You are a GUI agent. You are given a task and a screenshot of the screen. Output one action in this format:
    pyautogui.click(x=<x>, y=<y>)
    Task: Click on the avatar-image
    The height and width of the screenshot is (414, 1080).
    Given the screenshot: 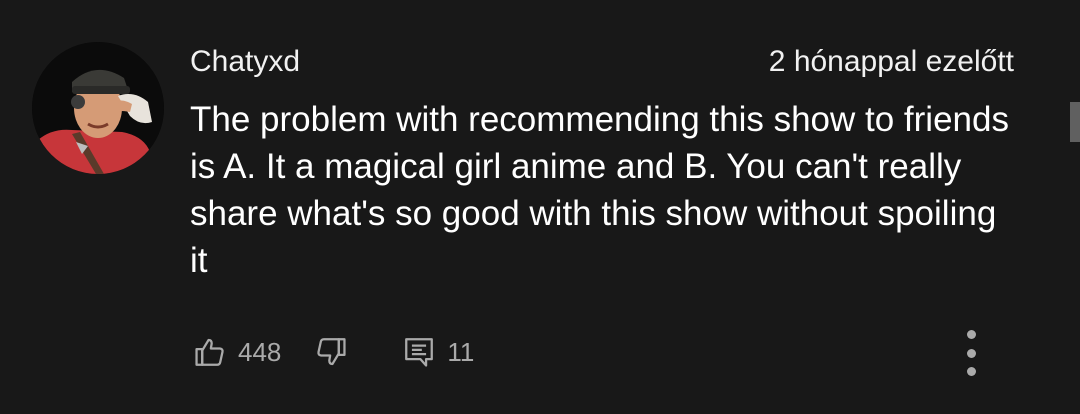 What is the action you would take?
    pyautogui.click(x=98, y=108)
    